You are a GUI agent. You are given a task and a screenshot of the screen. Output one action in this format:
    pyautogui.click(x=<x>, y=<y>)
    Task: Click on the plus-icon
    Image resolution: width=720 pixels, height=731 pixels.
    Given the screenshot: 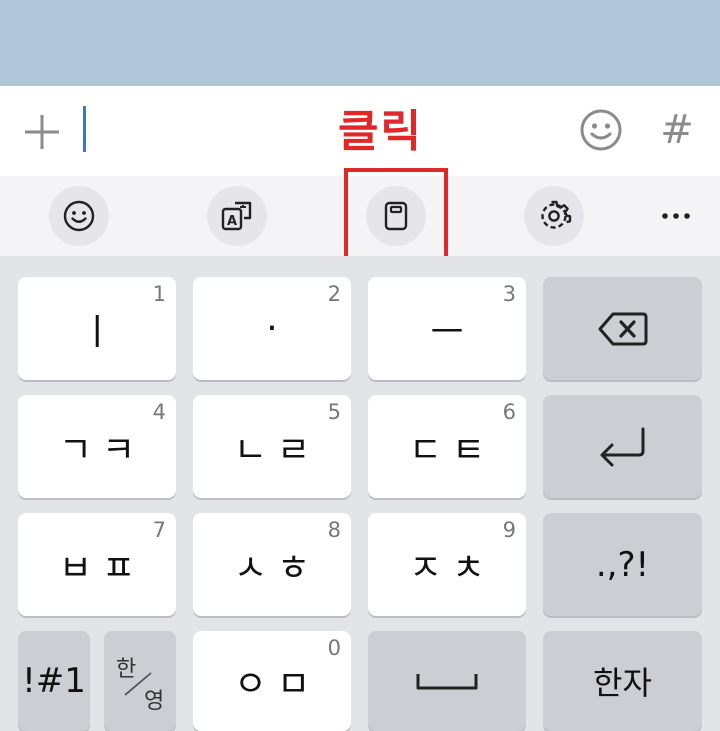 What is the action you would take?
    pyautogui.click(x=42, y=132)
    